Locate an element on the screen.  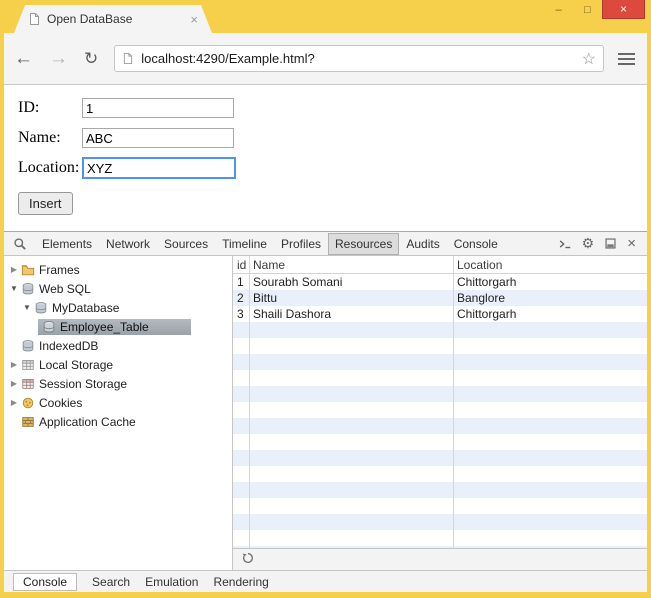
table-row: 1 Sourabh Somani Chittorgarh is located at coordinates (440, 282).